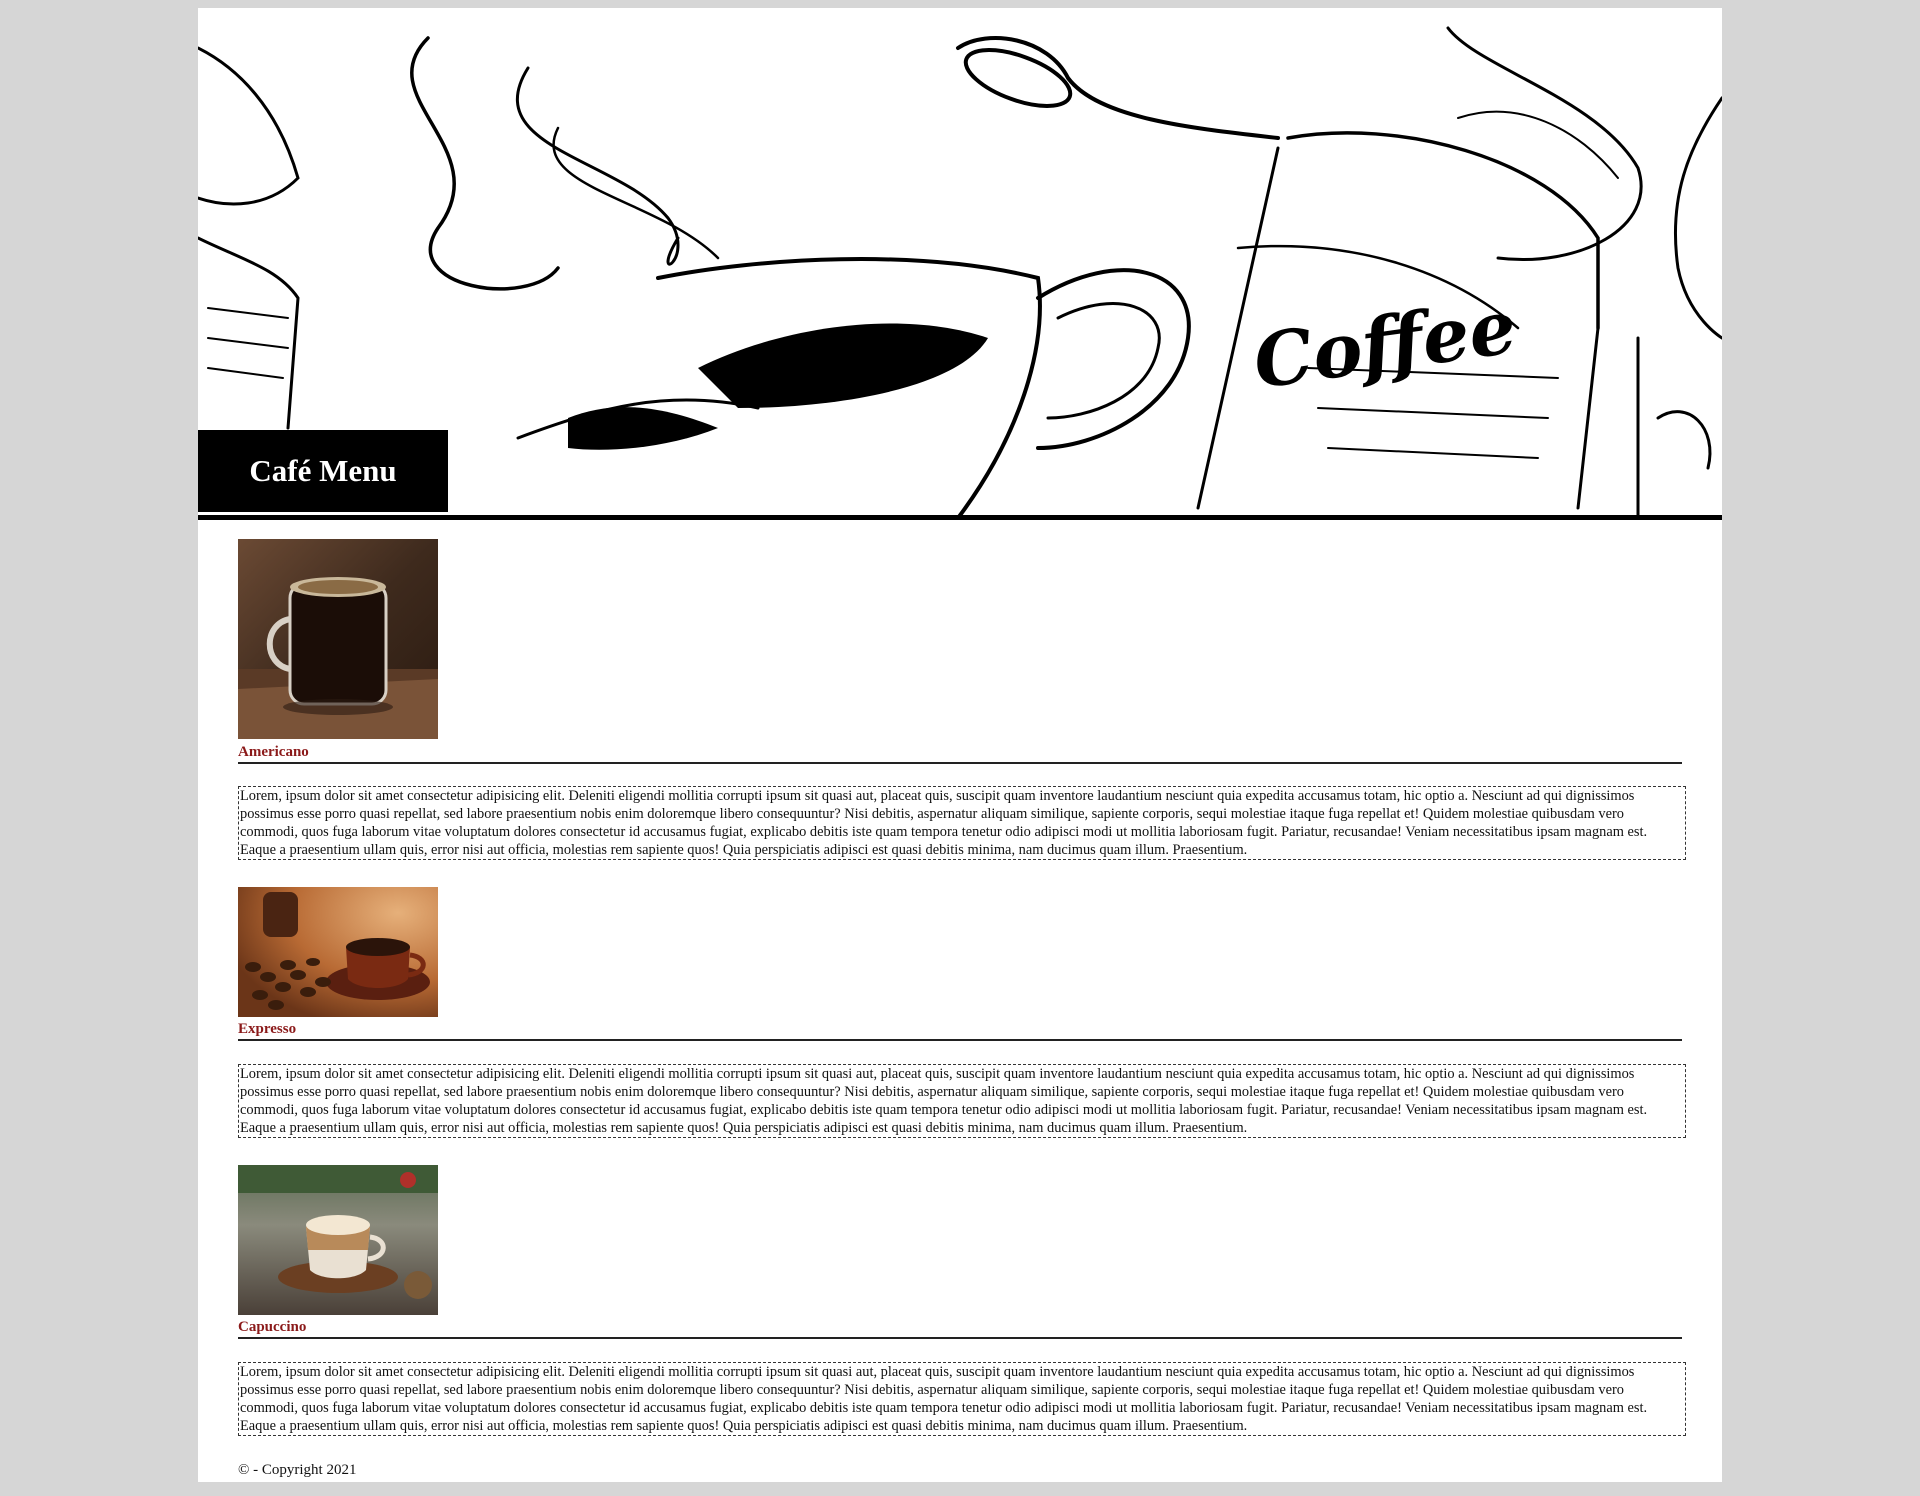 This screenshot has height=1496, width=1920. I want to click on page-title: Café Menu, so click(323, 471).